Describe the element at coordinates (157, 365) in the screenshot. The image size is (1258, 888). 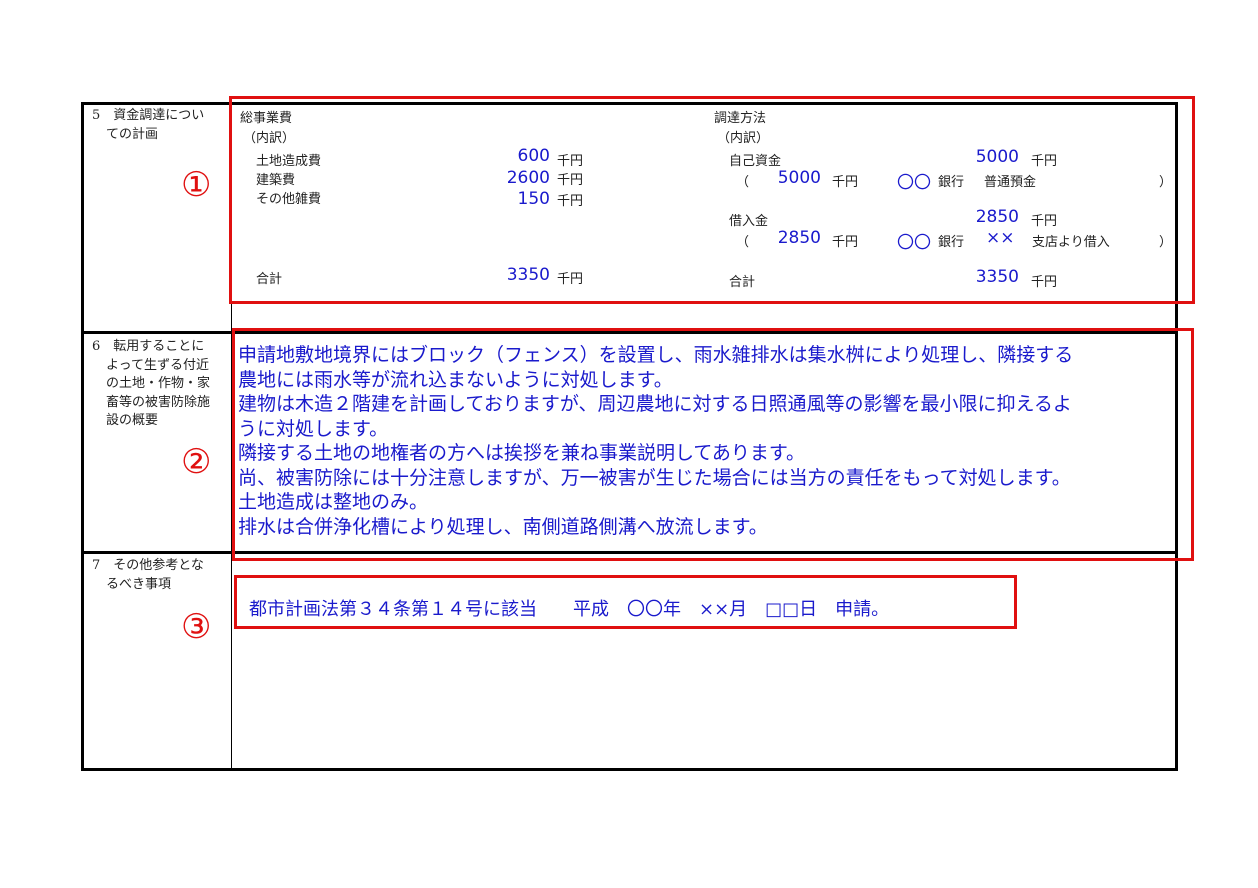
I see `section6-label-line: よって生ずる付近` at that location.